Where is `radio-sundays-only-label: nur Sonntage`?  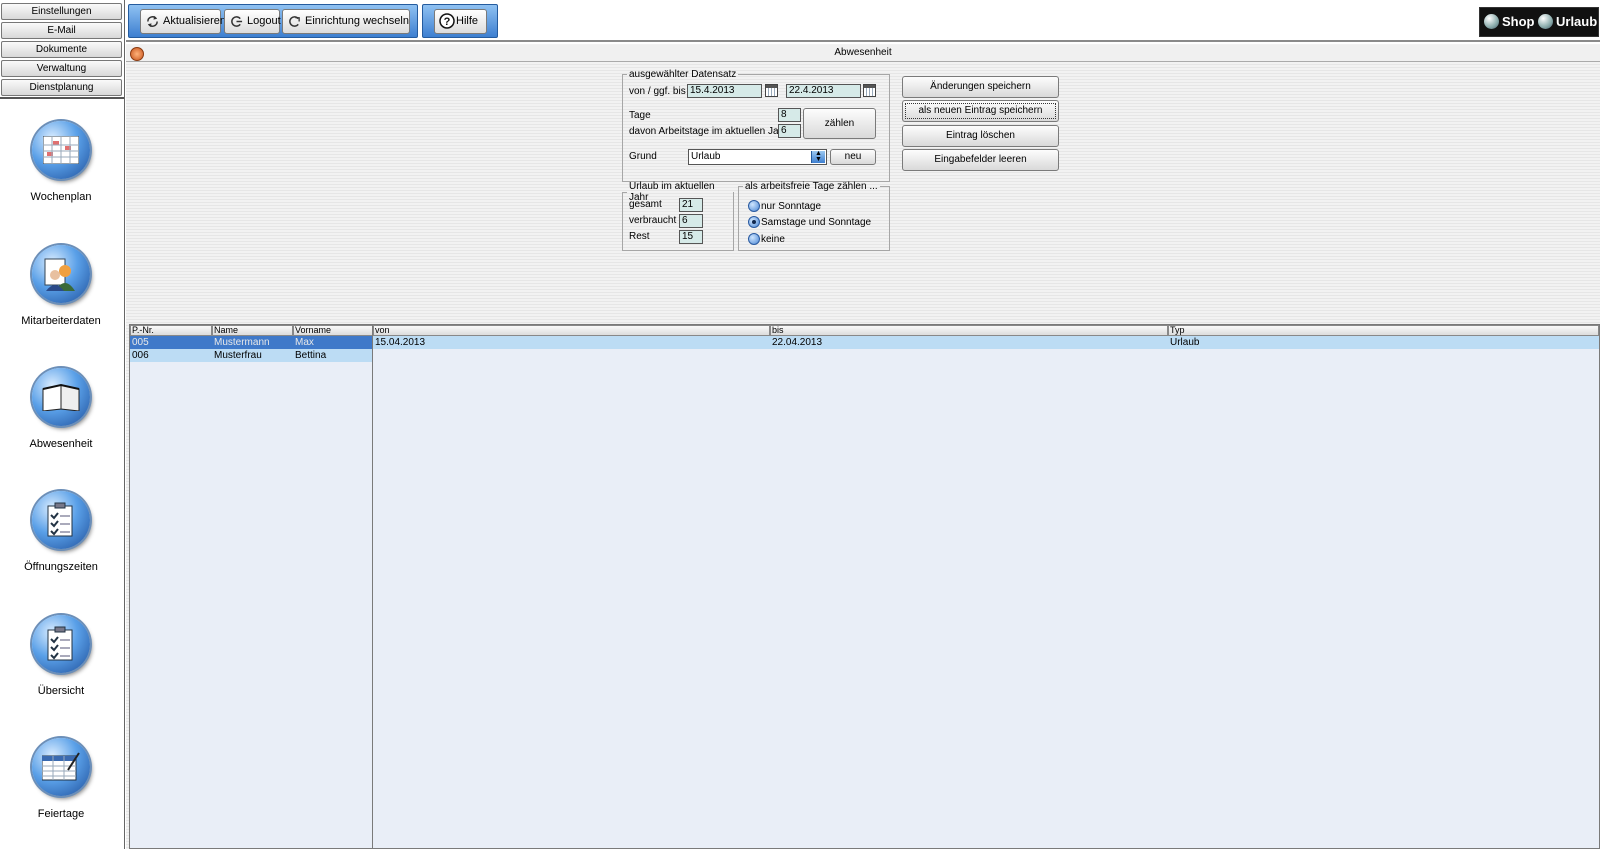 radio-sundays-only-label: nur Sonntage is located at coordinates (791, 206).